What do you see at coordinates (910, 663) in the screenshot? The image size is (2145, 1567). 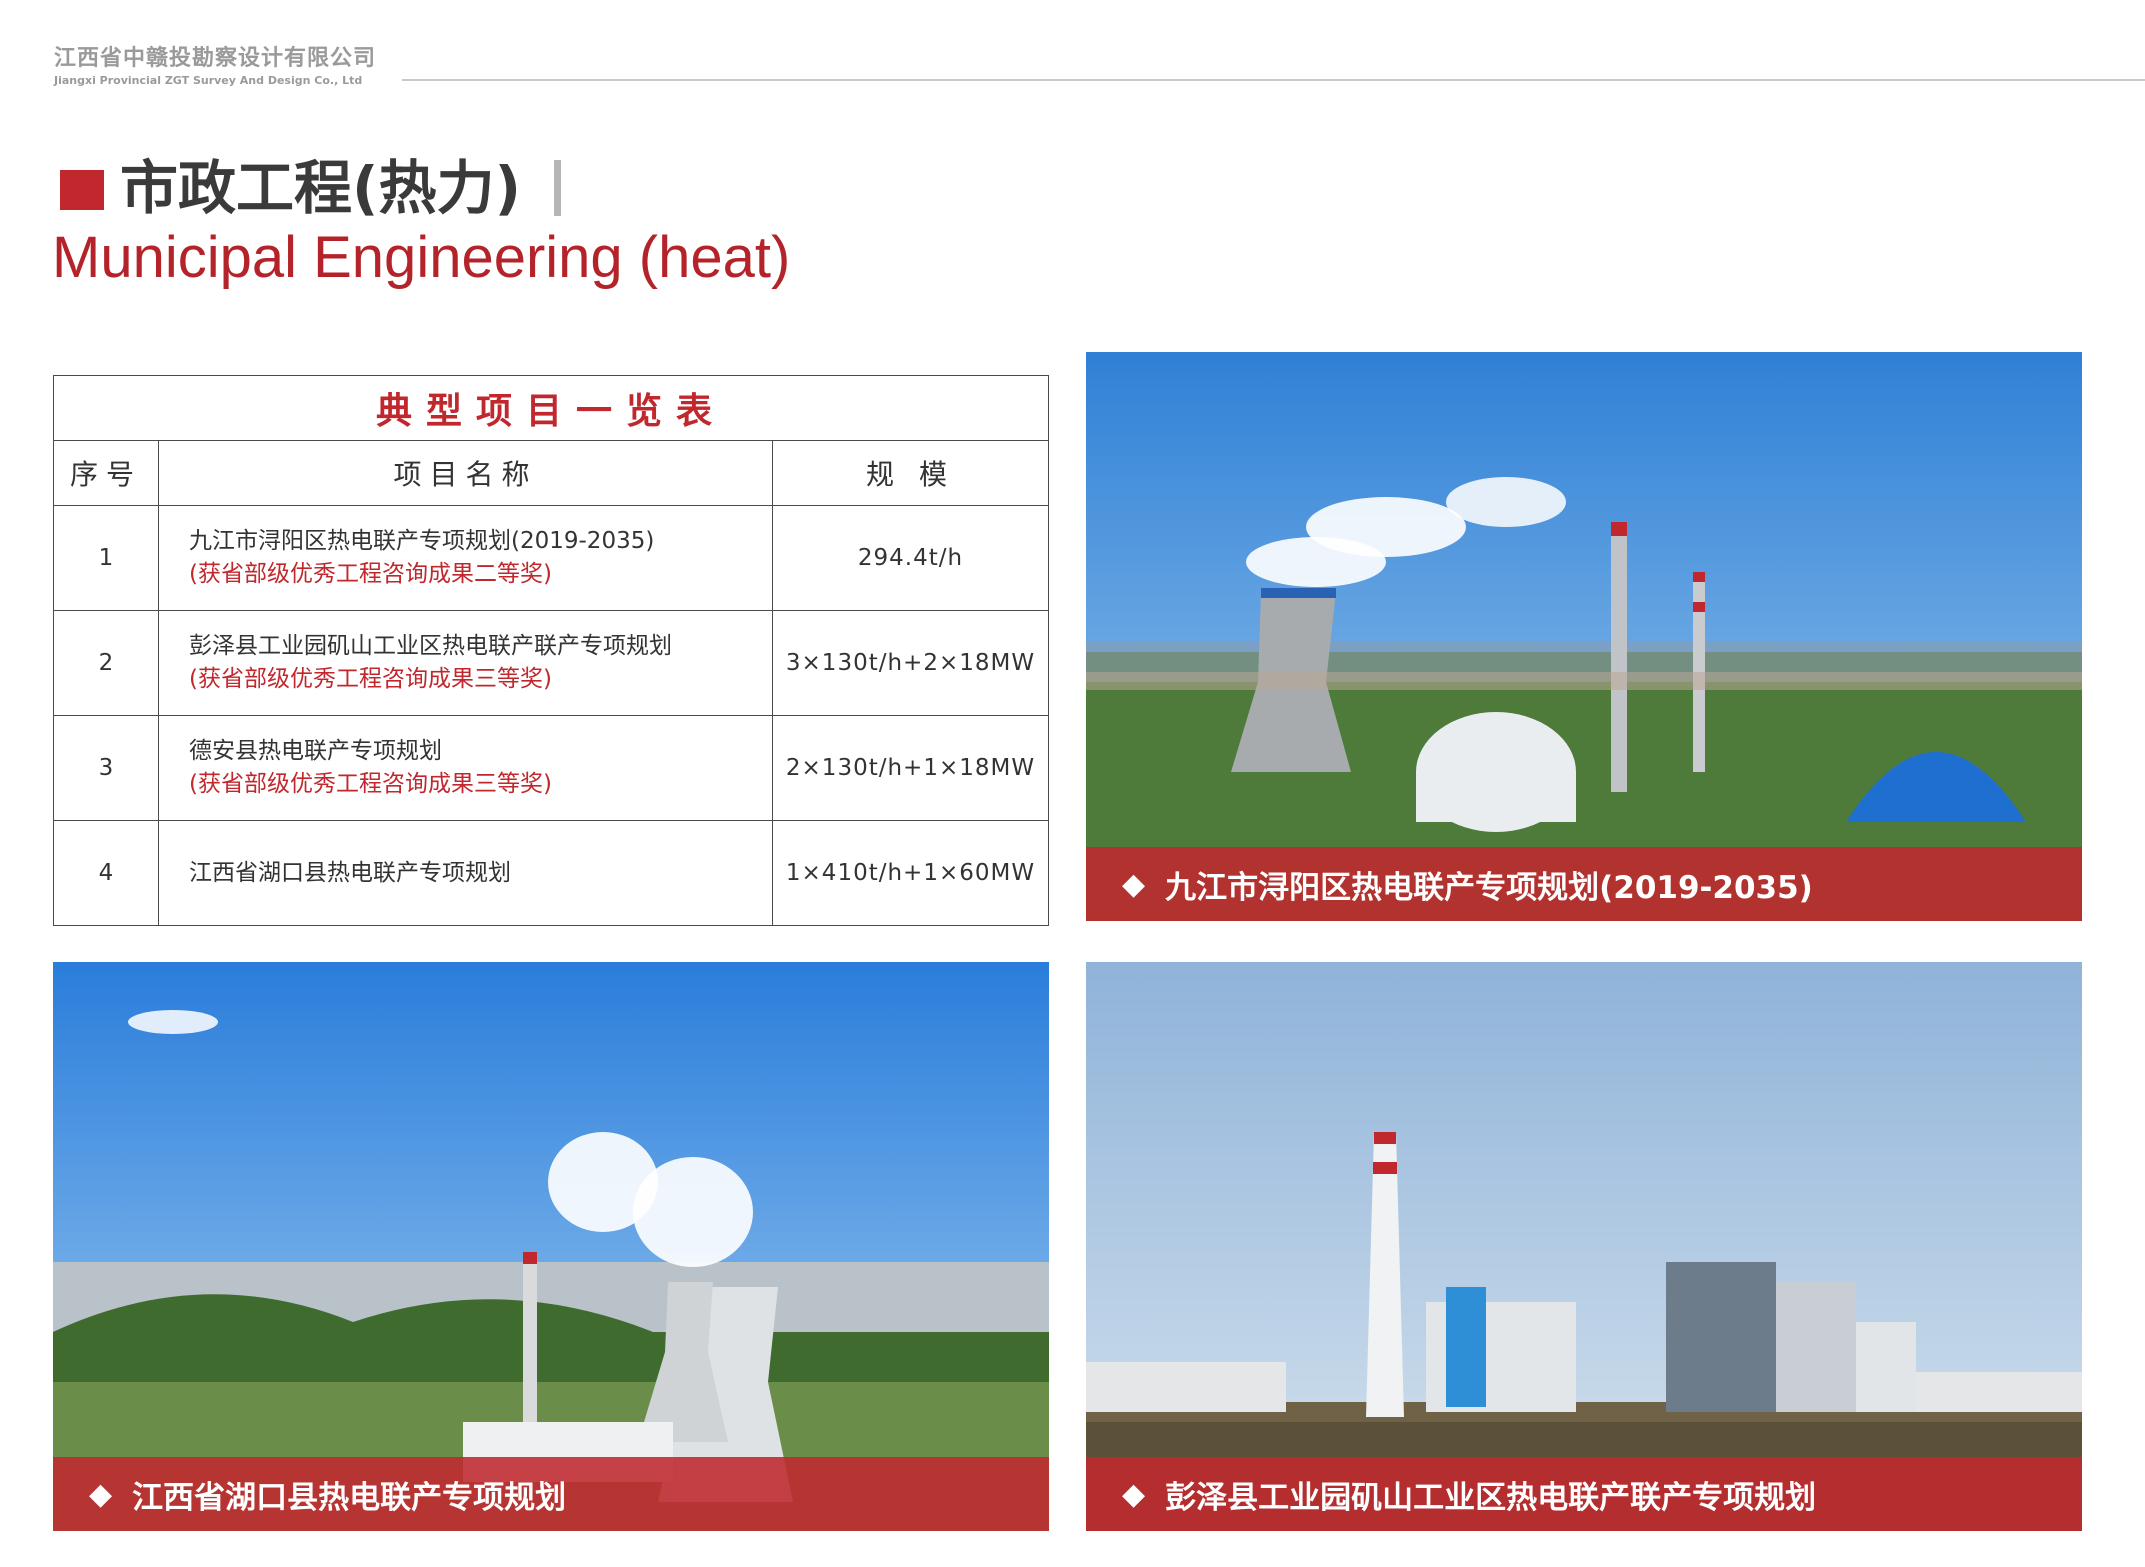 I see `row-scale: 3×130t/h+2×18MW` at bounding box center [910, 663].